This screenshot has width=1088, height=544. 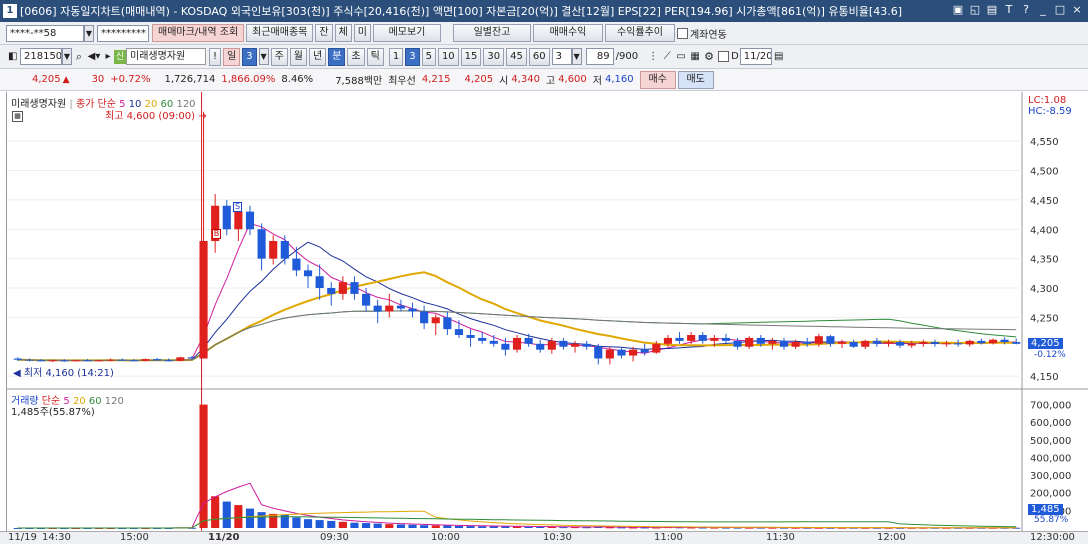 What do you see at coordinates (224, 537) in the screenshot?
I see `x-tick-label: 11/20` at bounding box center [224, 537].